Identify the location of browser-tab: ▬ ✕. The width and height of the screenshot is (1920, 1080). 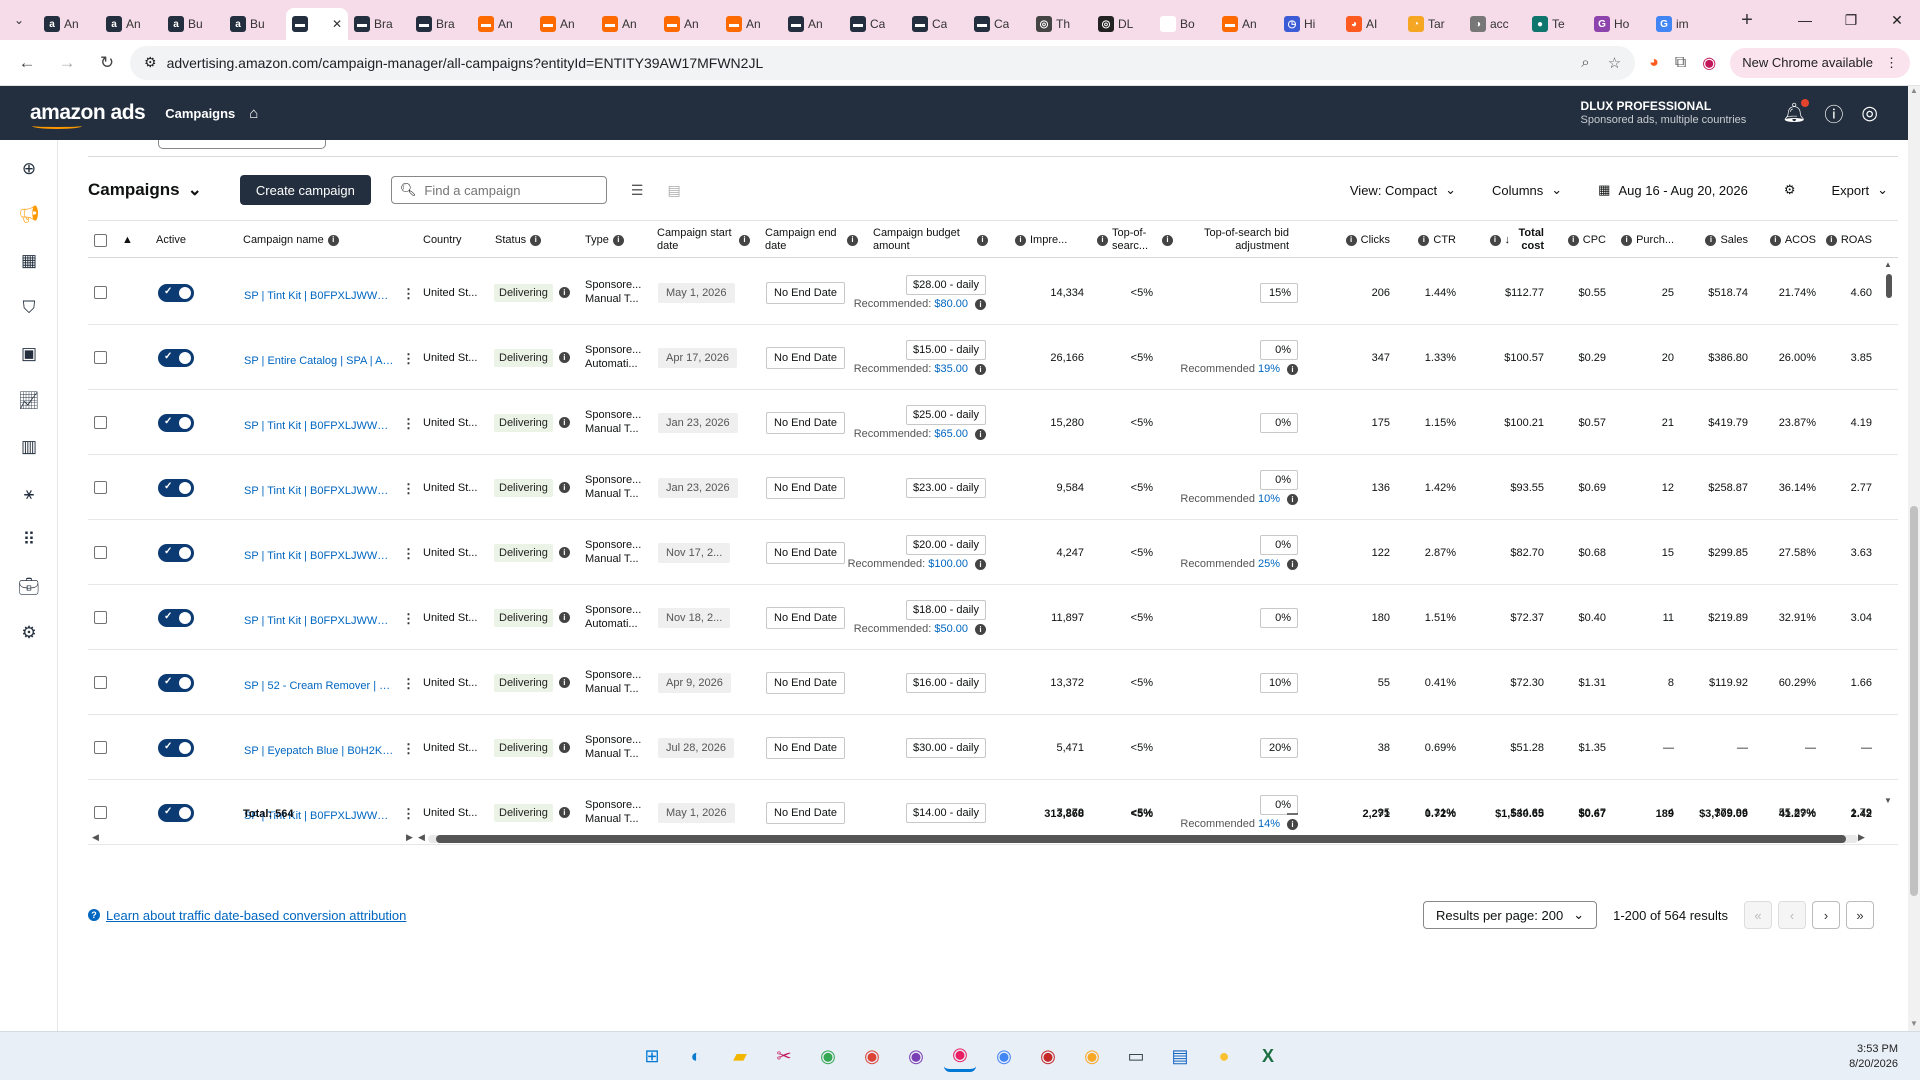
(317, 24).